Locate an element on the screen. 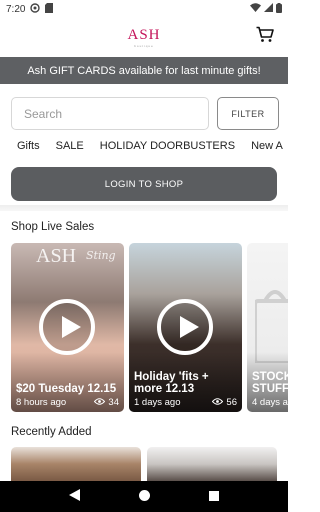 The width and height of the screenshot is (320, 512). cart-button is located at coordinates (265, 37).